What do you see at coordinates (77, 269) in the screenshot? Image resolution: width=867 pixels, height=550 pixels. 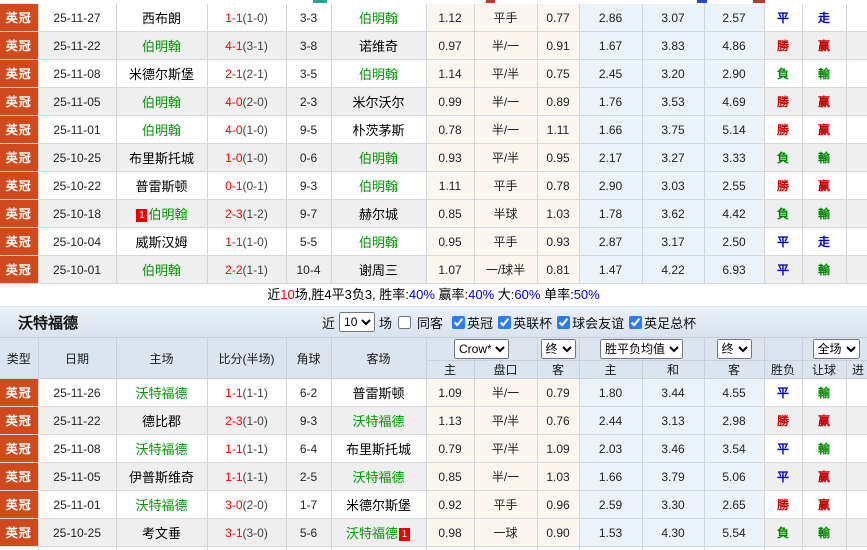 I see `date-cell: 25-10-01` at bounding box center [77, 269].